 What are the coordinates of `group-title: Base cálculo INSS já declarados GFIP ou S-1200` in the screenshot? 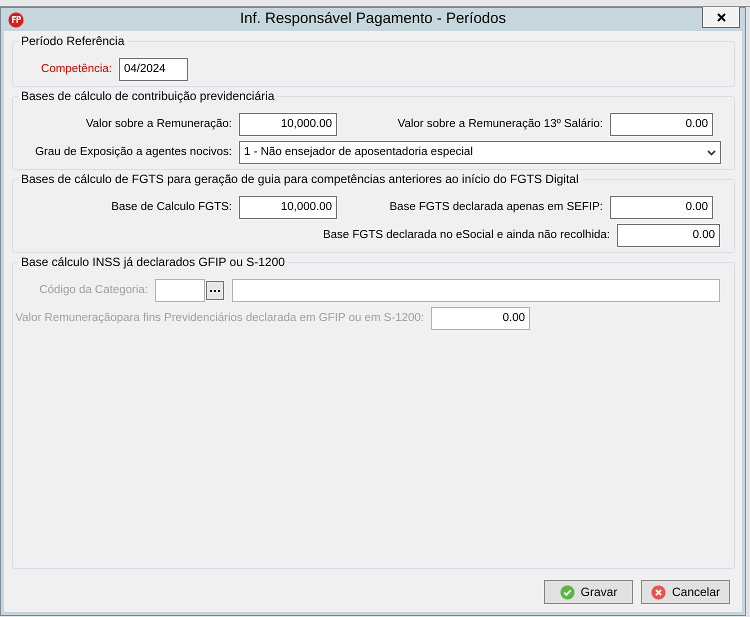 It's located at (153, 262).